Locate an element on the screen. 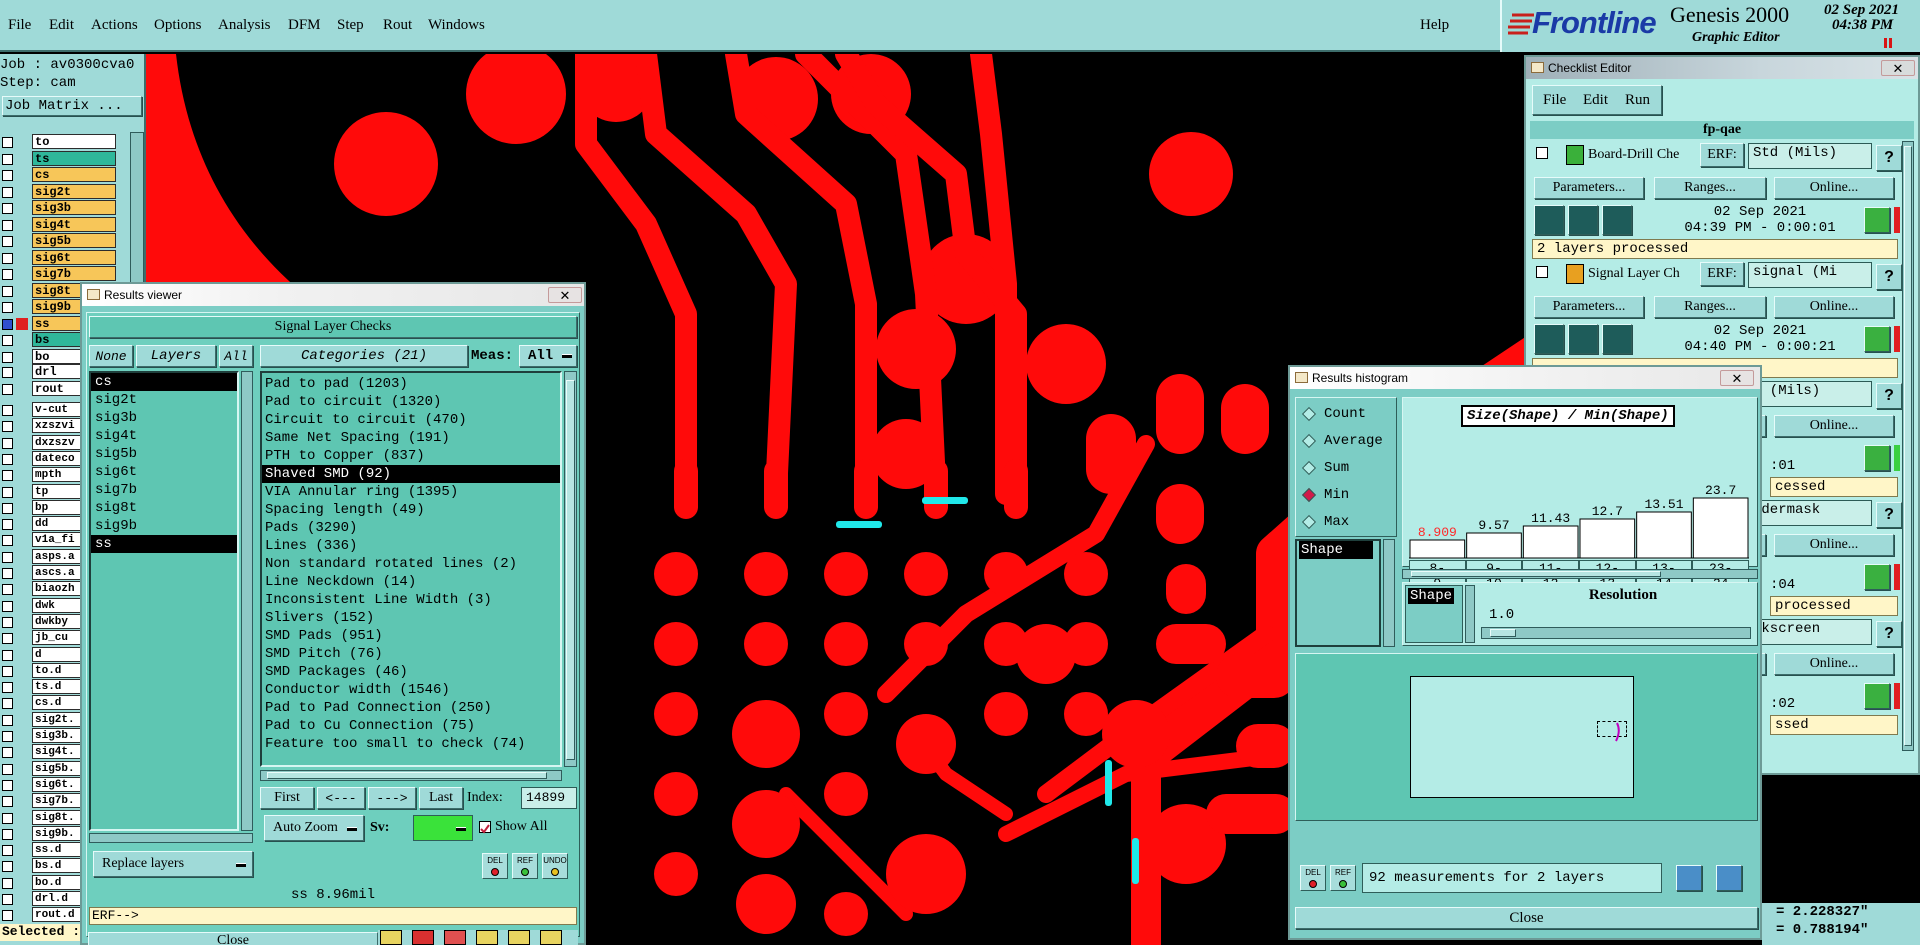  del-button: DEL is located at coordinates (1313, 878).